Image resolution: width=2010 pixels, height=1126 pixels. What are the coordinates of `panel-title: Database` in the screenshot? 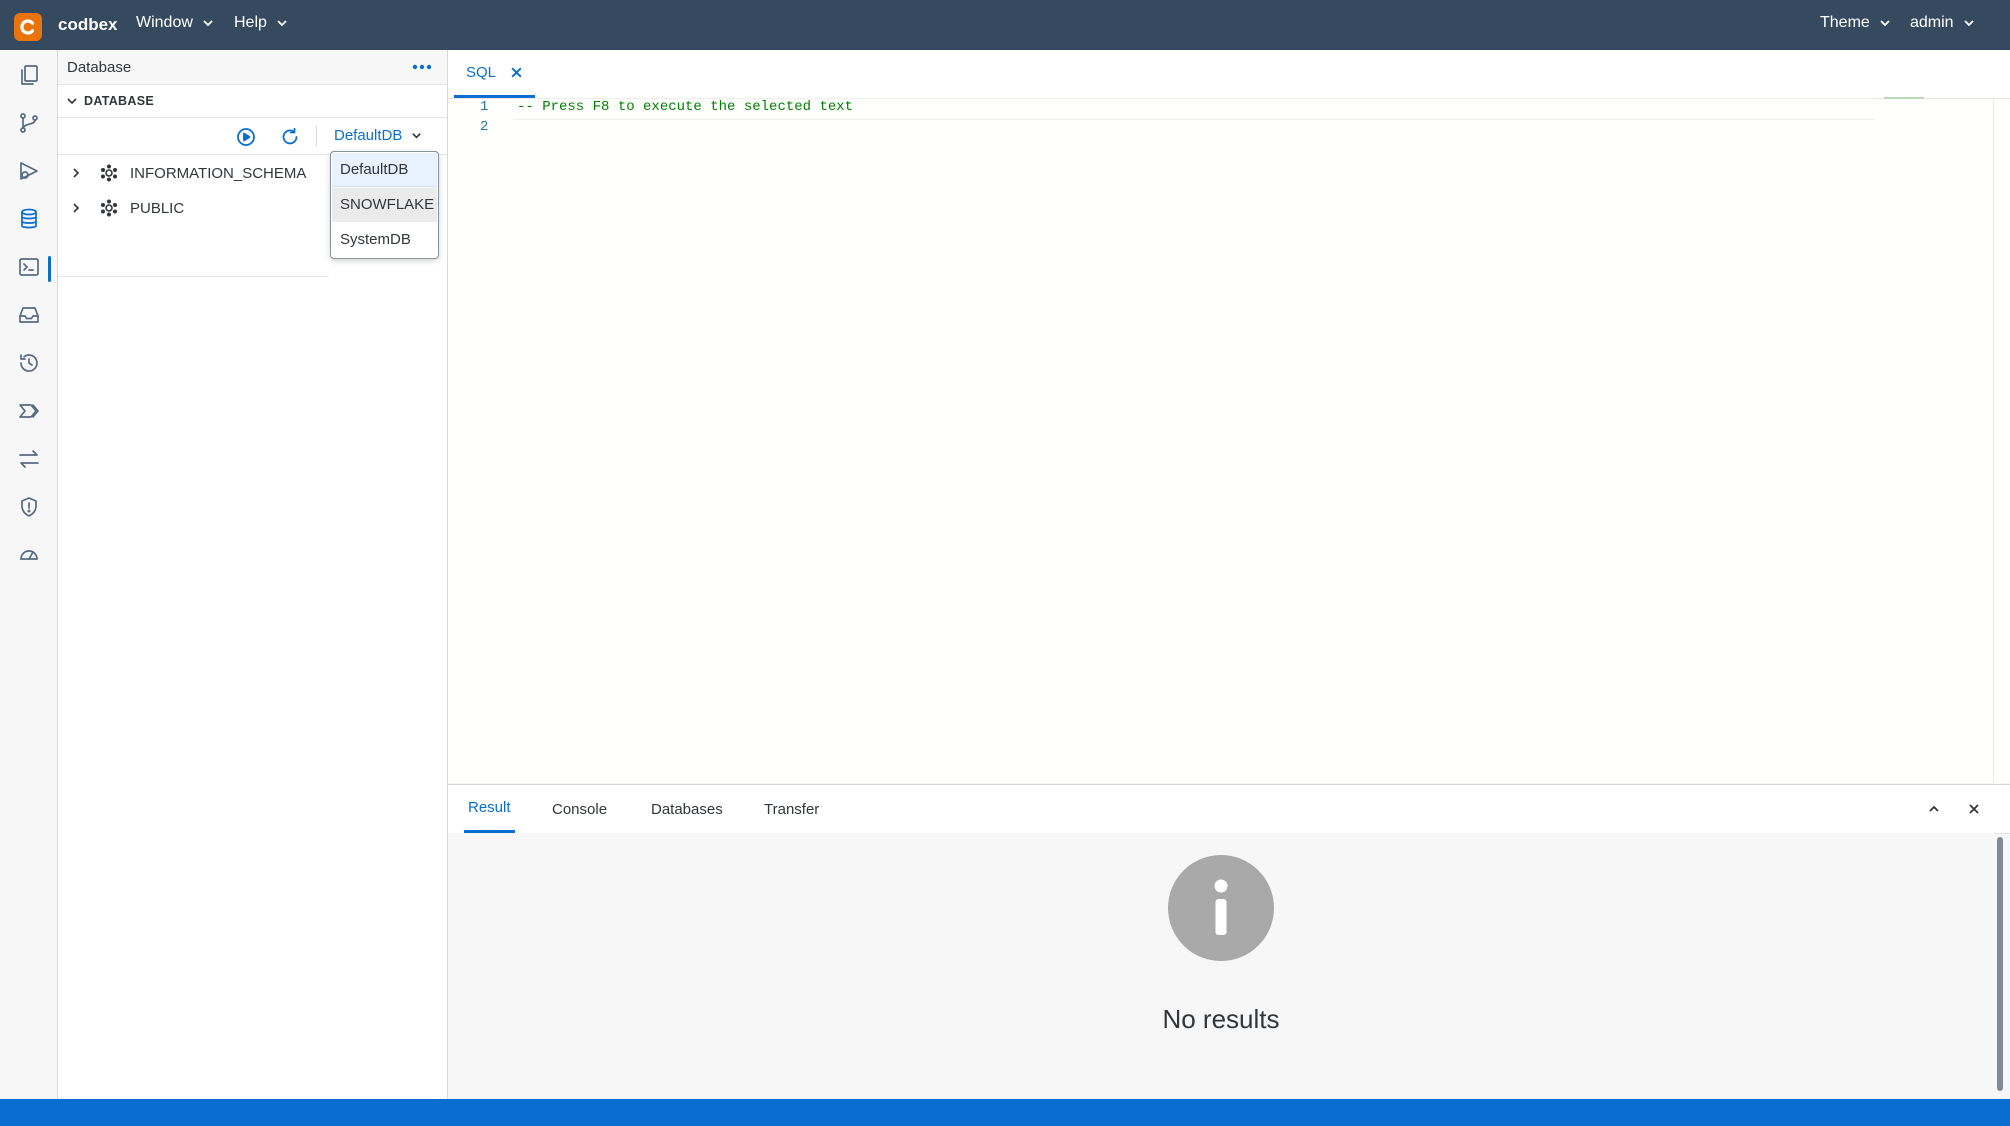 It's located at (99, 67).